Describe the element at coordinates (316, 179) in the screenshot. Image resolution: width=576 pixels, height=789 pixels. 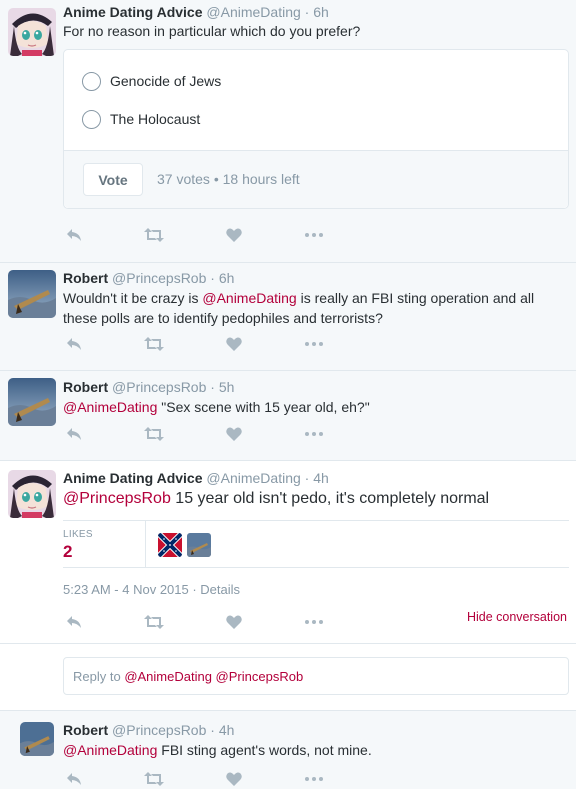
I see `poll-footer: Vote 37 votes • 18 hours left` at that location.